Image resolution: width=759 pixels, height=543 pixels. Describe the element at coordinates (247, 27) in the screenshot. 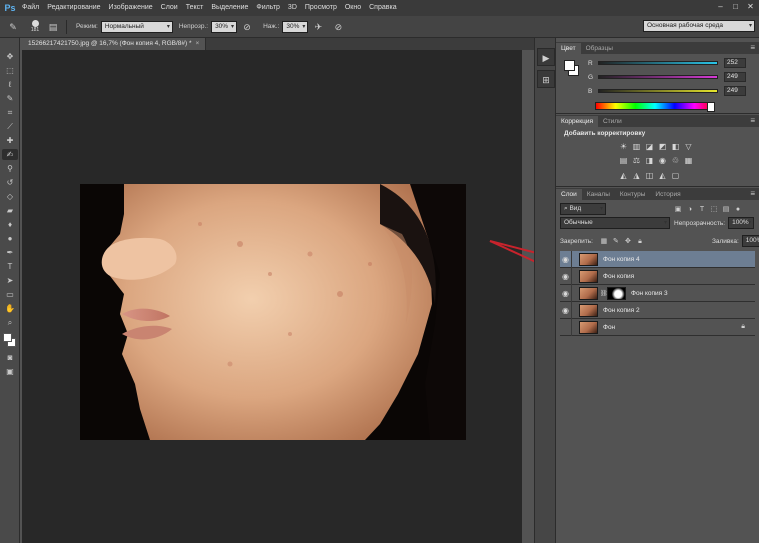

I see `tablet-opacity-icon: ⊘` at that location.